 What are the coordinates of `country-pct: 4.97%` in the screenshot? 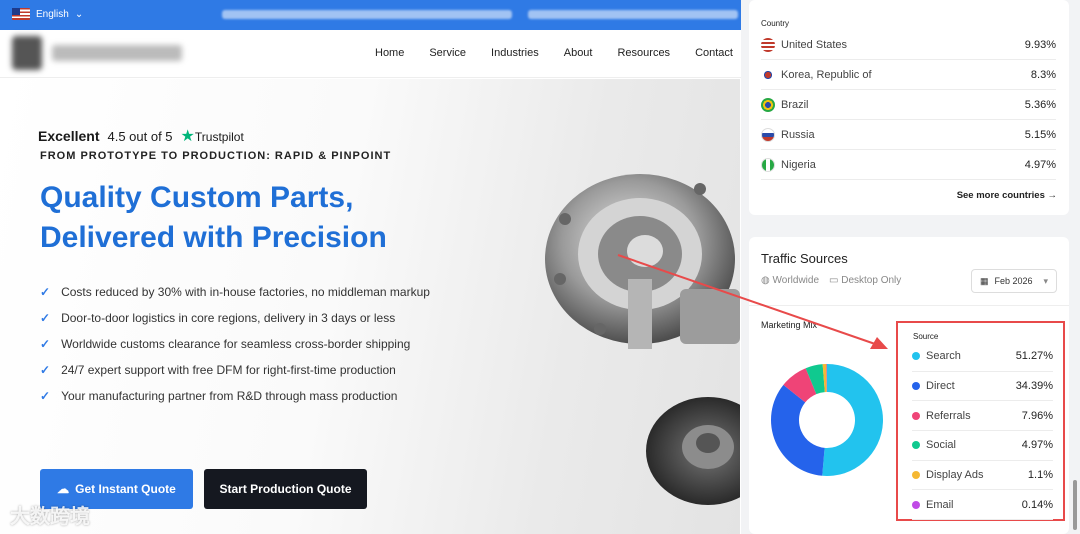 It's located at (1040, 164).